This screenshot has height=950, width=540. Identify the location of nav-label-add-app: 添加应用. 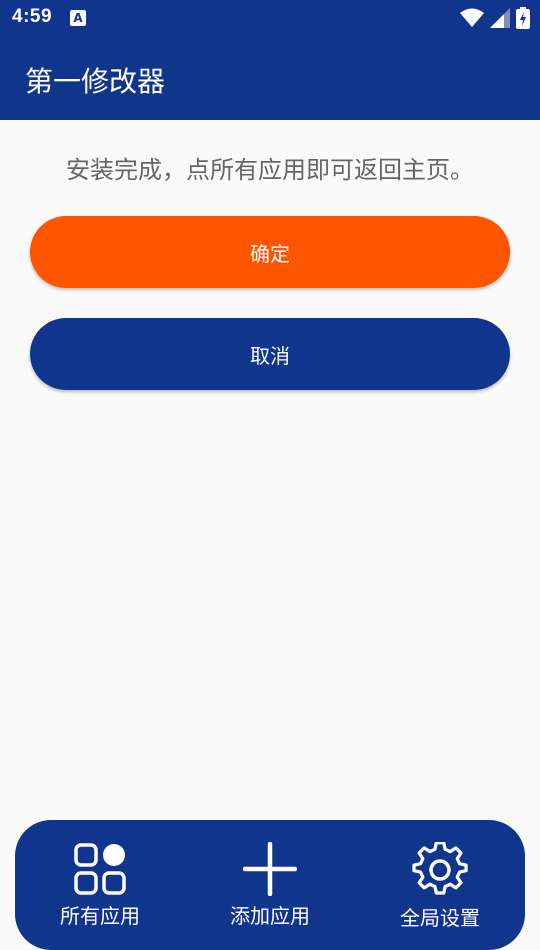
(270, 916).